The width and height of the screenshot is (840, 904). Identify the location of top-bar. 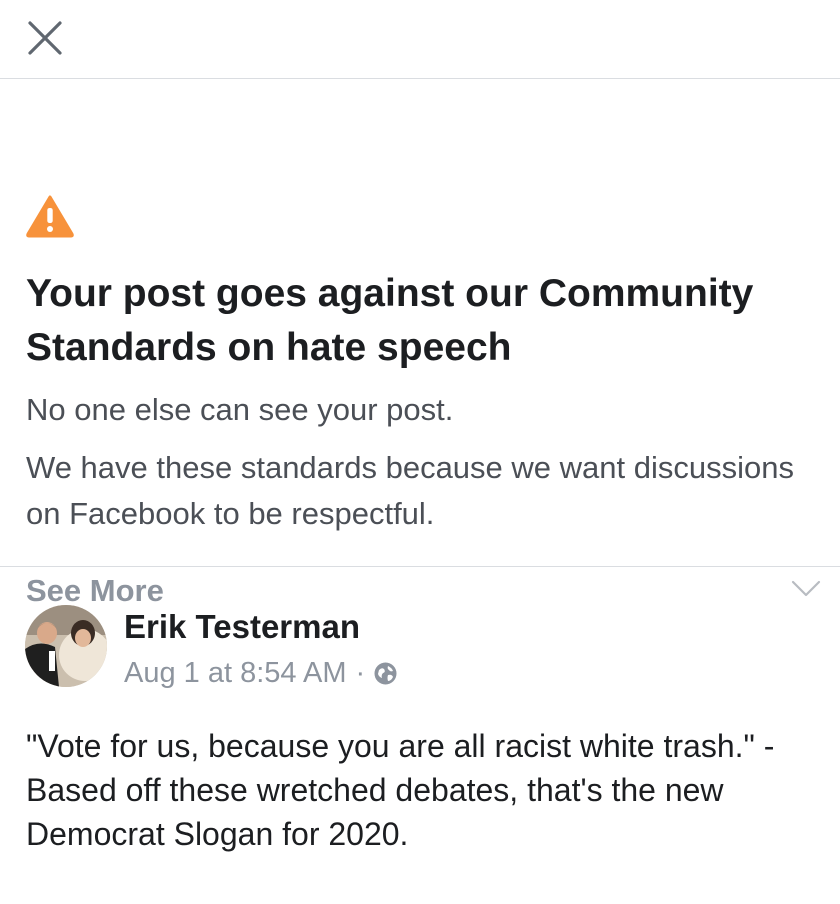
(420, 39).